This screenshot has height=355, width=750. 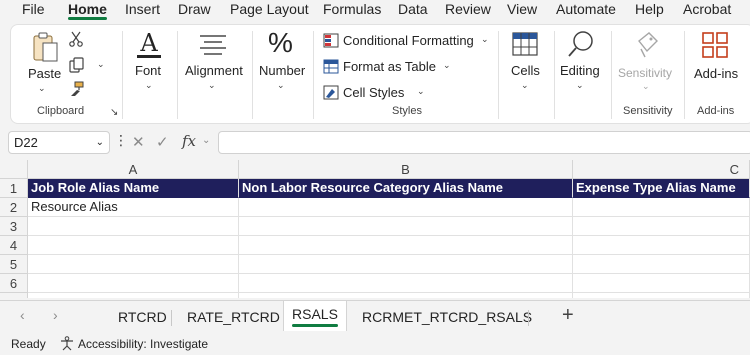 I want to click on row-header-6: 6, so click(x=14, y=283).